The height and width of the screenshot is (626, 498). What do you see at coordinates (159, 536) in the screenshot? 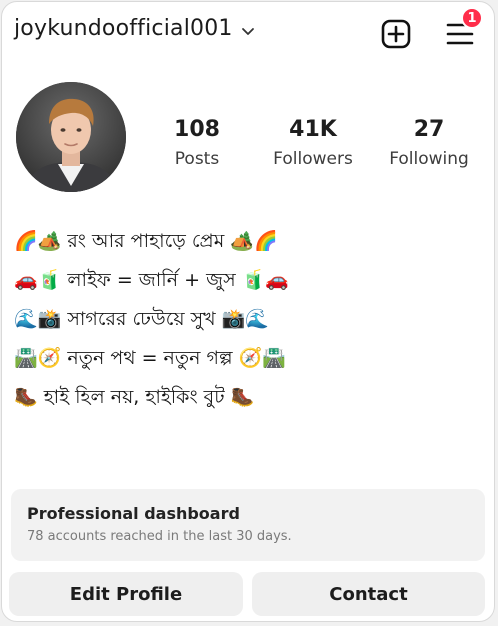
I see `dashboard-subtitle: 78 accounts reached in the last 30 days.` at bounding box center [159, 536].